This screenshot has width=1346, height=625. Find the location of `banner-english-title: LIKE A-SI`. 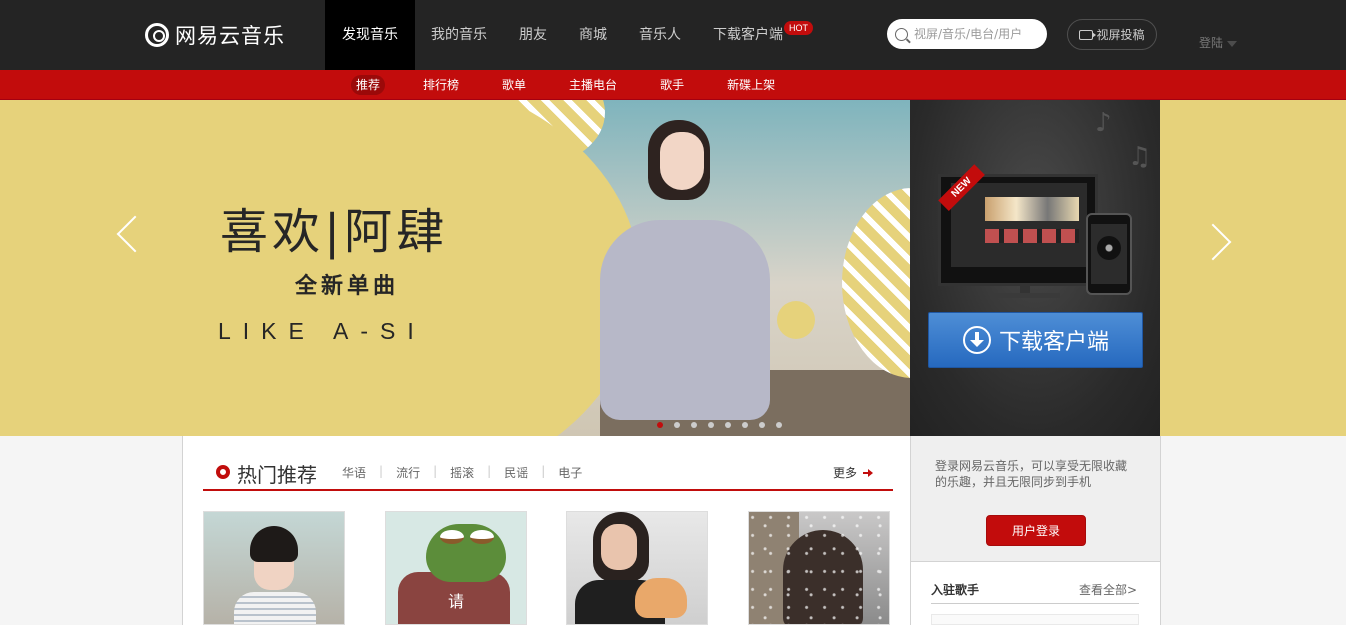

banner-english-title: LIKE A-SI is located at coordinates (322, 331).